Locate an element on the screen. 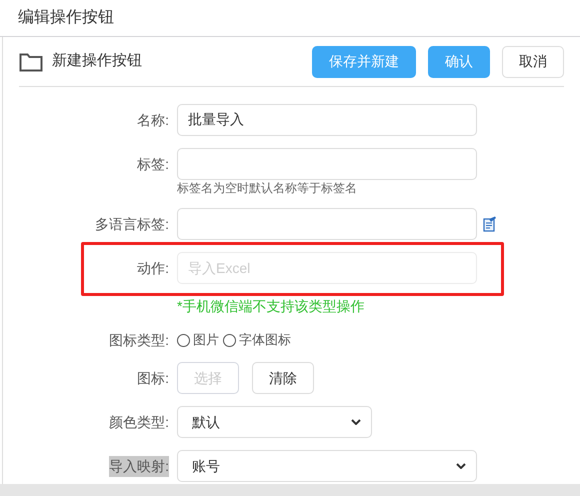  field-label: 标签: is located at coordinates (153, 164).